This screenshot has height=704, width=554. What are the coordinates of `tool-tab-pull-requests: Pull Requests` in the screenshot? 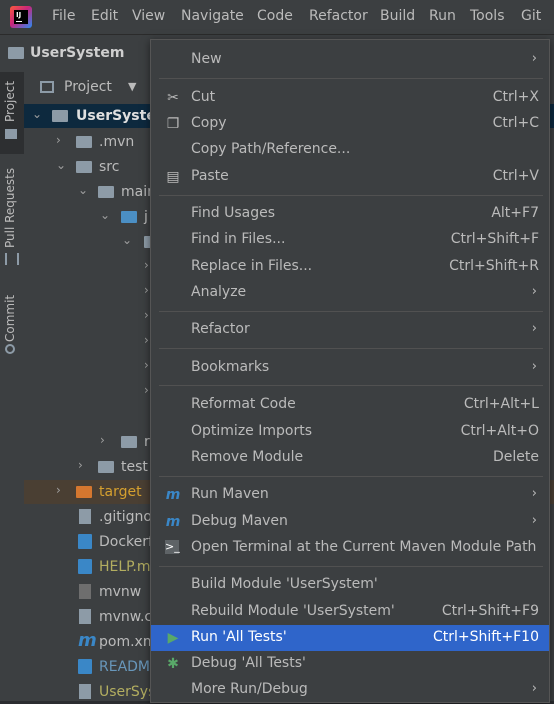 It's located at (10, 208).